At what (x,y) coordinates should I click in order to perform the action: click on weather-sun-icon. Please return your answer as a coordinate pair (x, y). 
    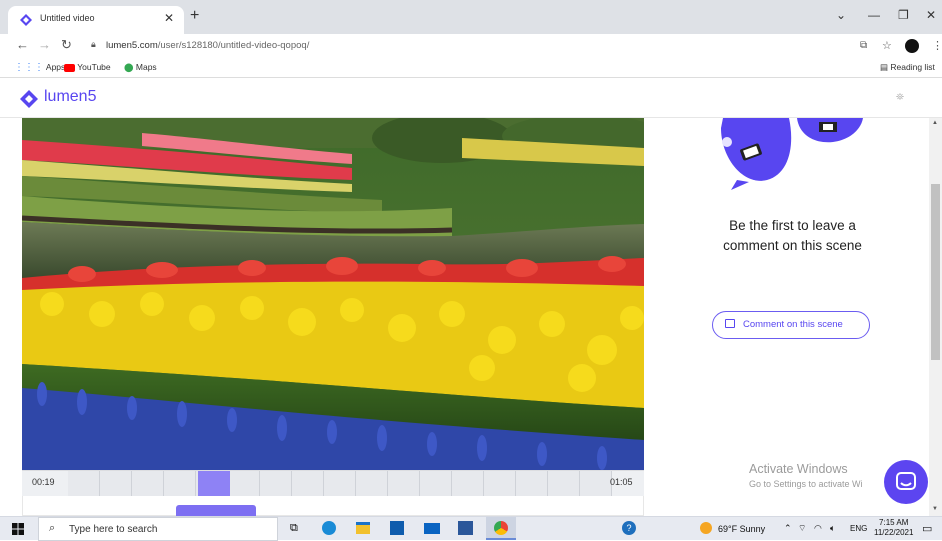
    Looking at the image, I should click on (706, 528).